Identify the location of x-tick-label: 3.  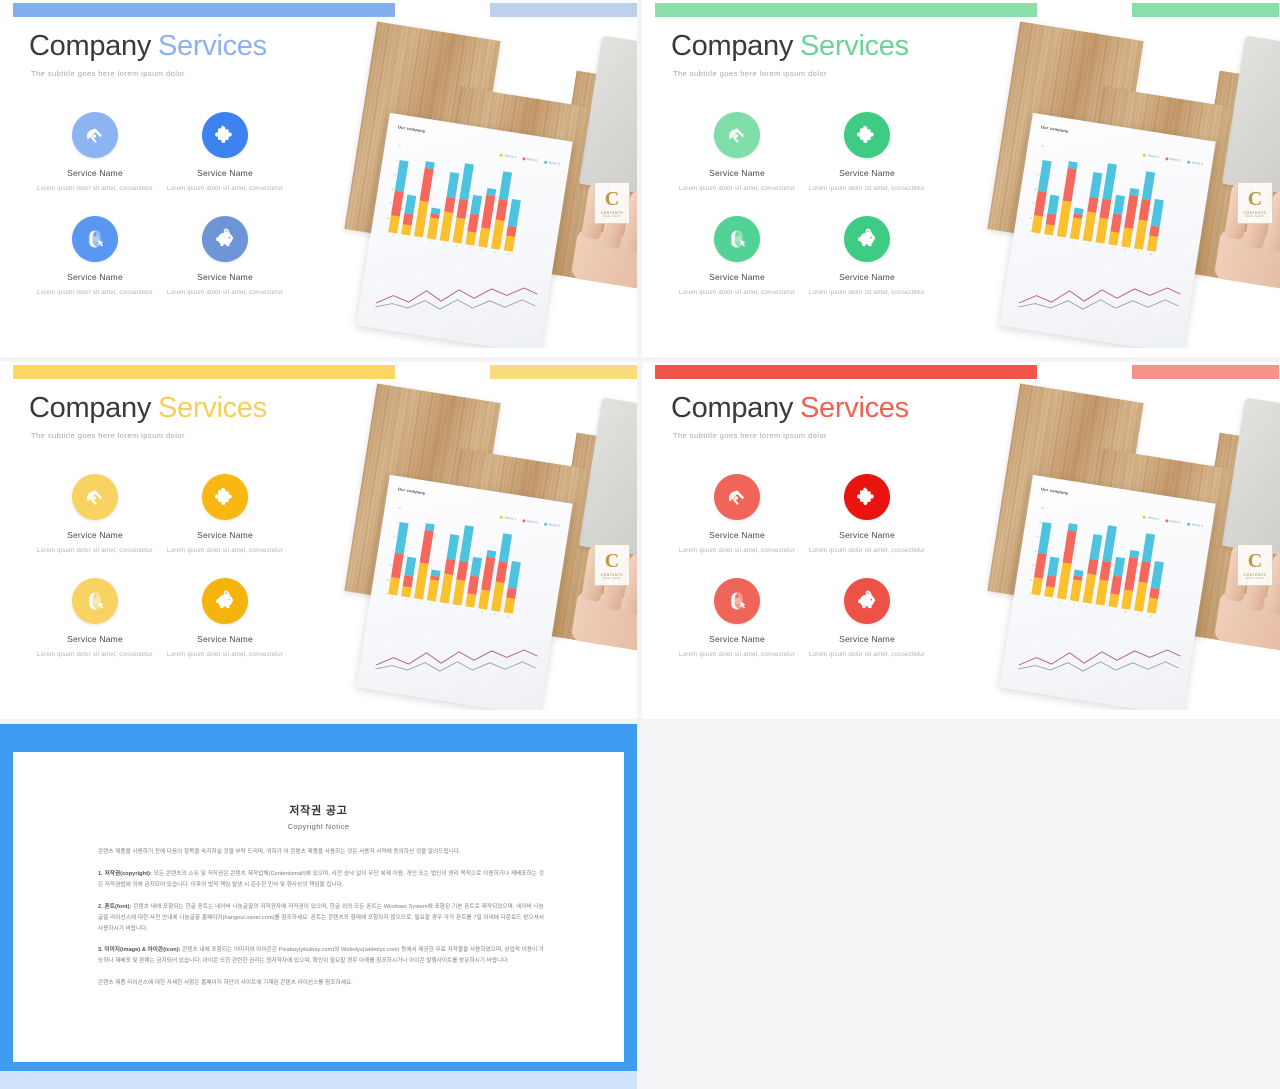
(1060, 240).